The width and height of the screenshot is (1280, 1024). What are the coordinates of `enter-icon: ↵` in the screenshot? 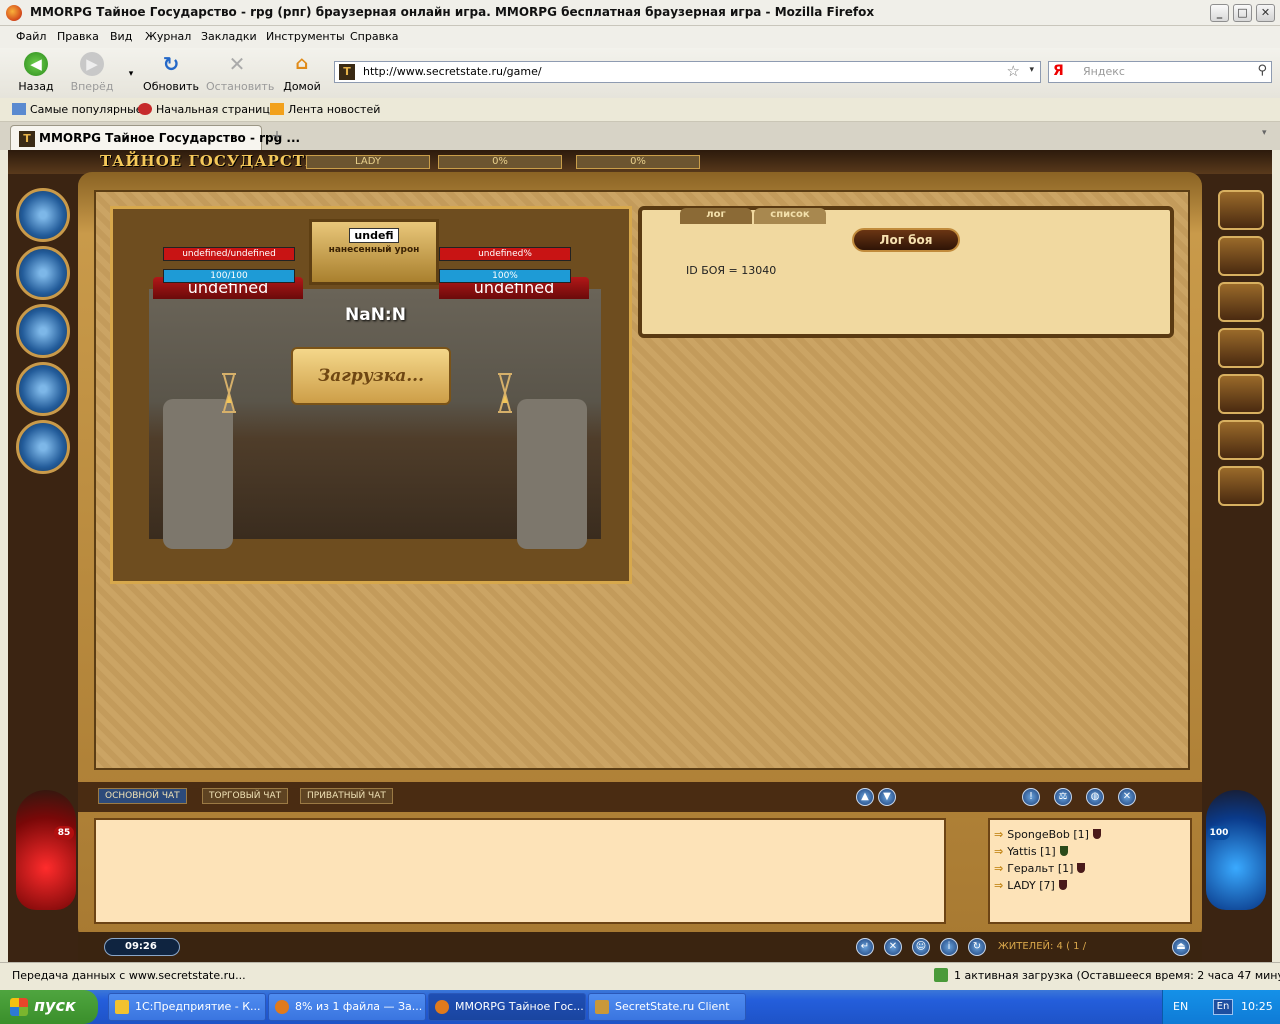 It's located at (865, 947).